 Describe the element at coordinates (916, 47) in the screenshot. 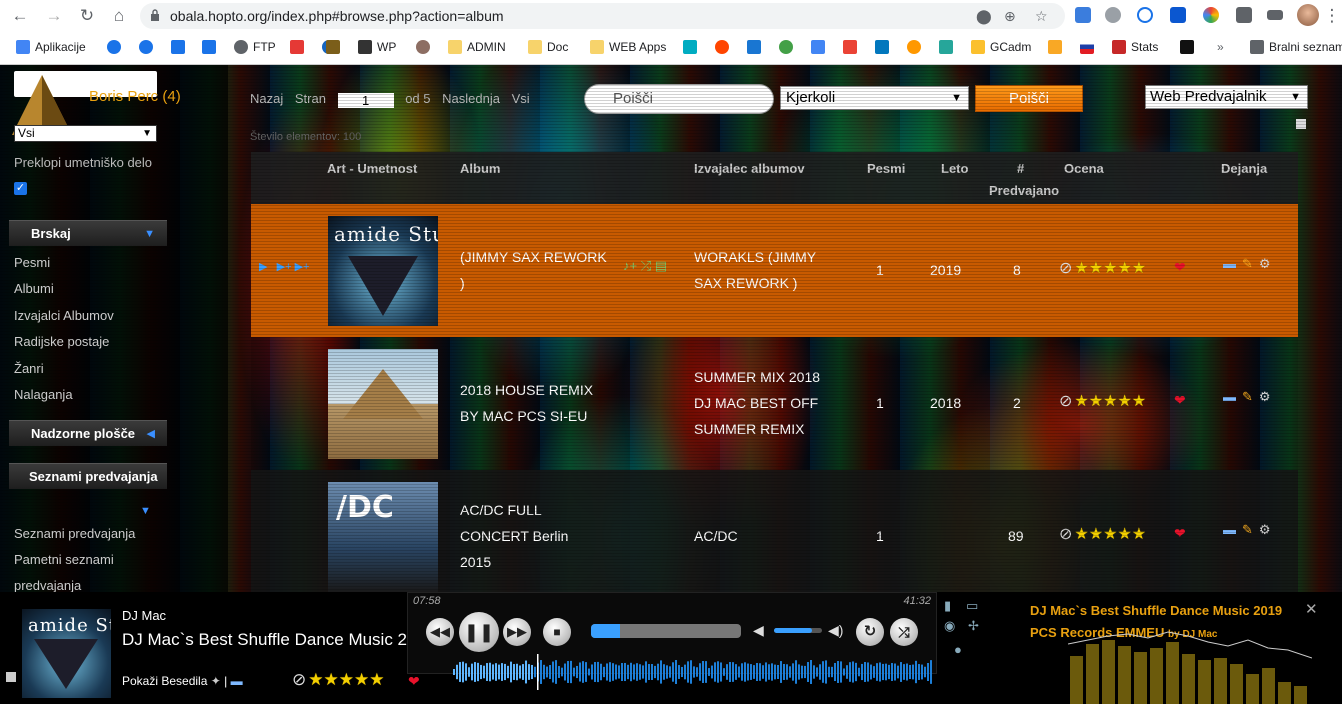

I see `bookmark-orange` at that location.